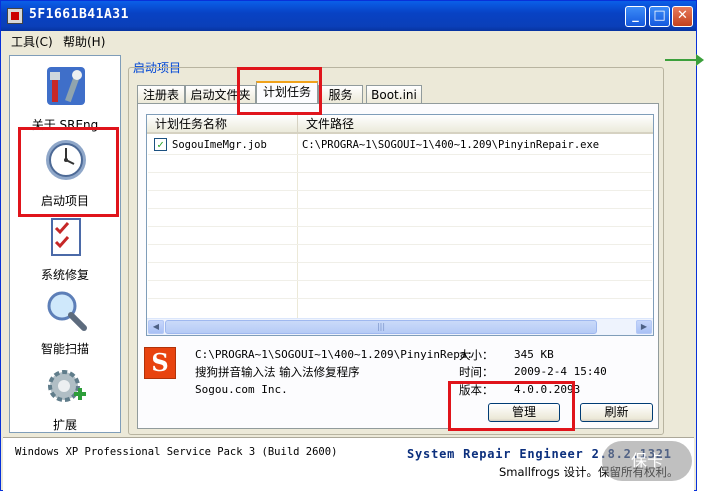  I want to click on sidebar-item-about: 关于 SREng, so click(65, 96).